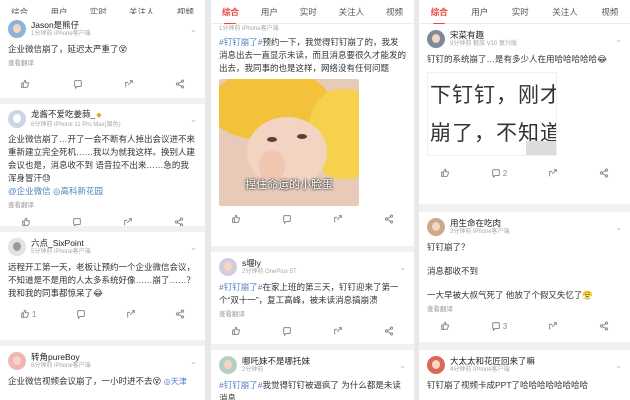 Image resolution: width=630 pixels, height=400 pixels. I want to click on location-link: 高科新花园, so click(81, 191).